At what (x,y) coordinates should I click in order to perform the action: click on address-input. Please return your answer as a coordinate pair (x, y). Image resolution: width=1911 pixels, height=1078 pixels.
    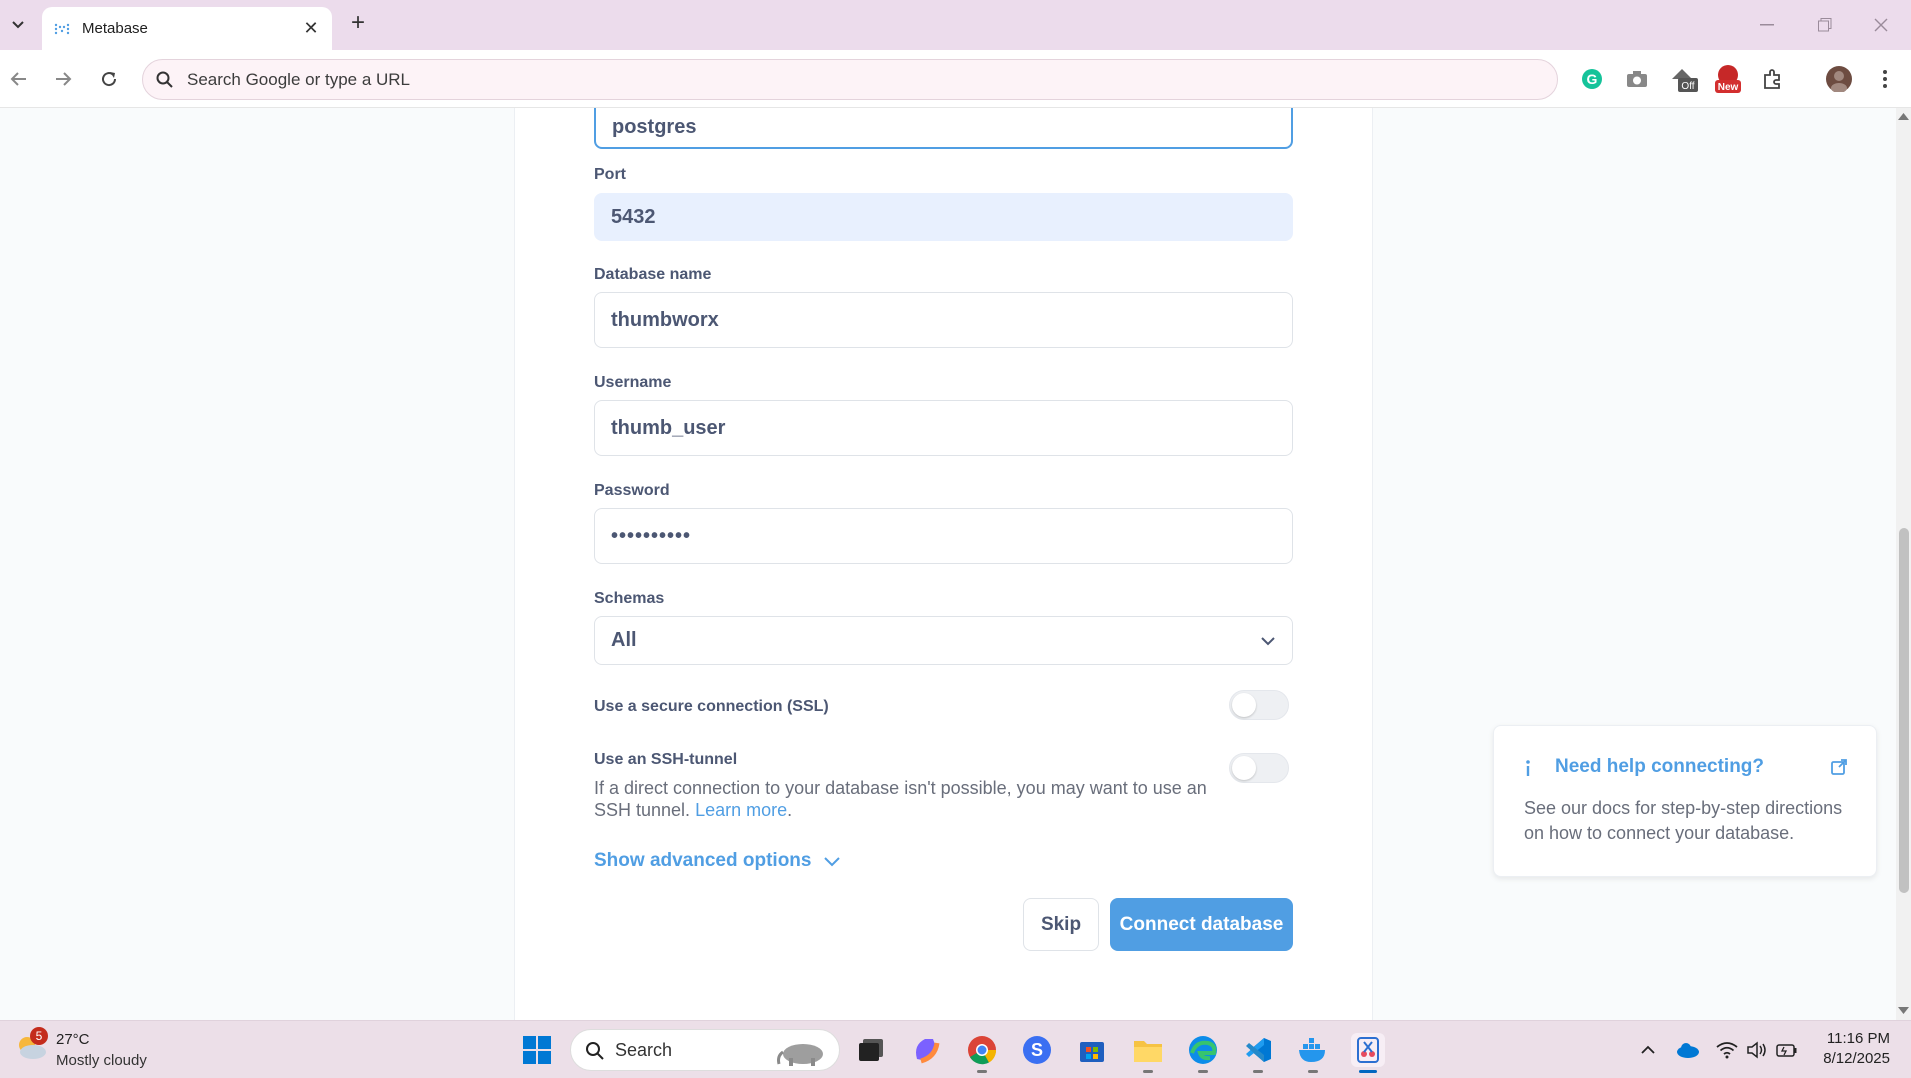
    Looking at the image, I should click on (872, 79).